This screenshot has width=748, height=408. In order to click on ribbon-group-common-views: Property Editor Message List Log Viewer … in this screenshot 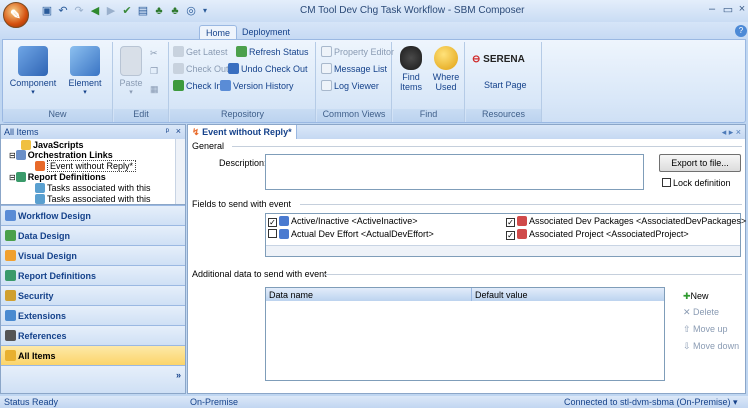, I will do `click(355, 82)`.